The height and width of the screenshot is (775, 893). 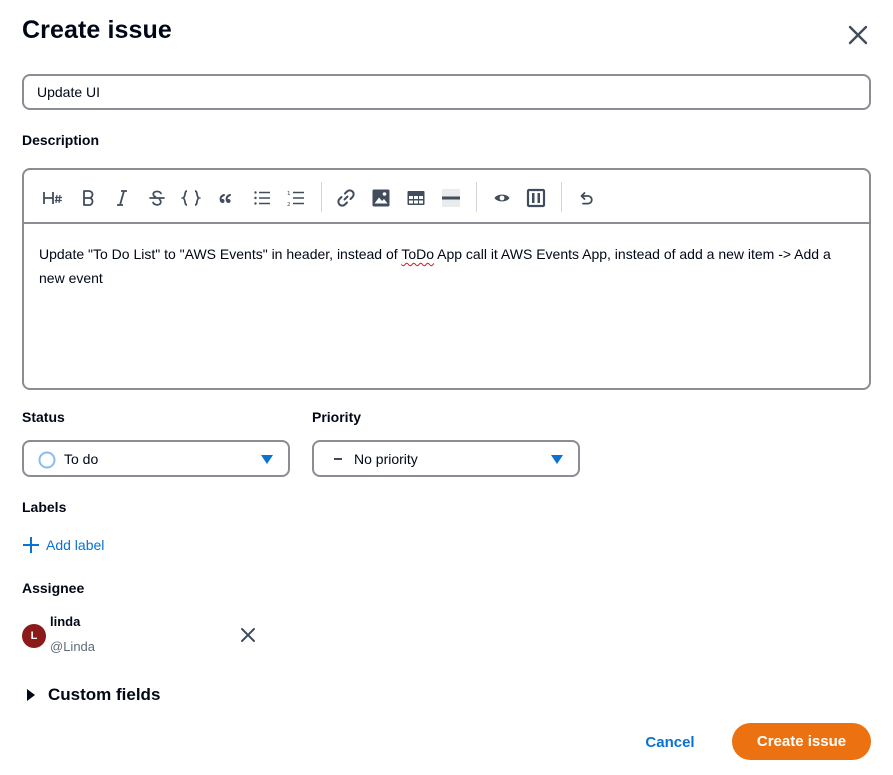 I want to click on bold-icon, so click(x=88, y=198).